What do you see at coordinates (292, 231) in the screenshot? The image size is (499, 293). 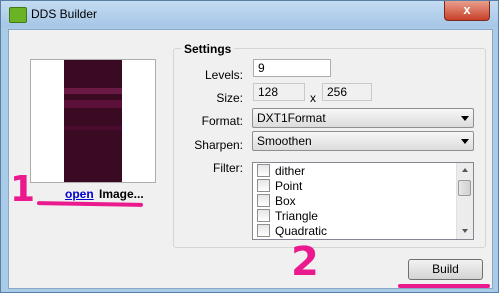 I see `filter-item-quadratic: Quadratic` at bounding box center [292, 231].